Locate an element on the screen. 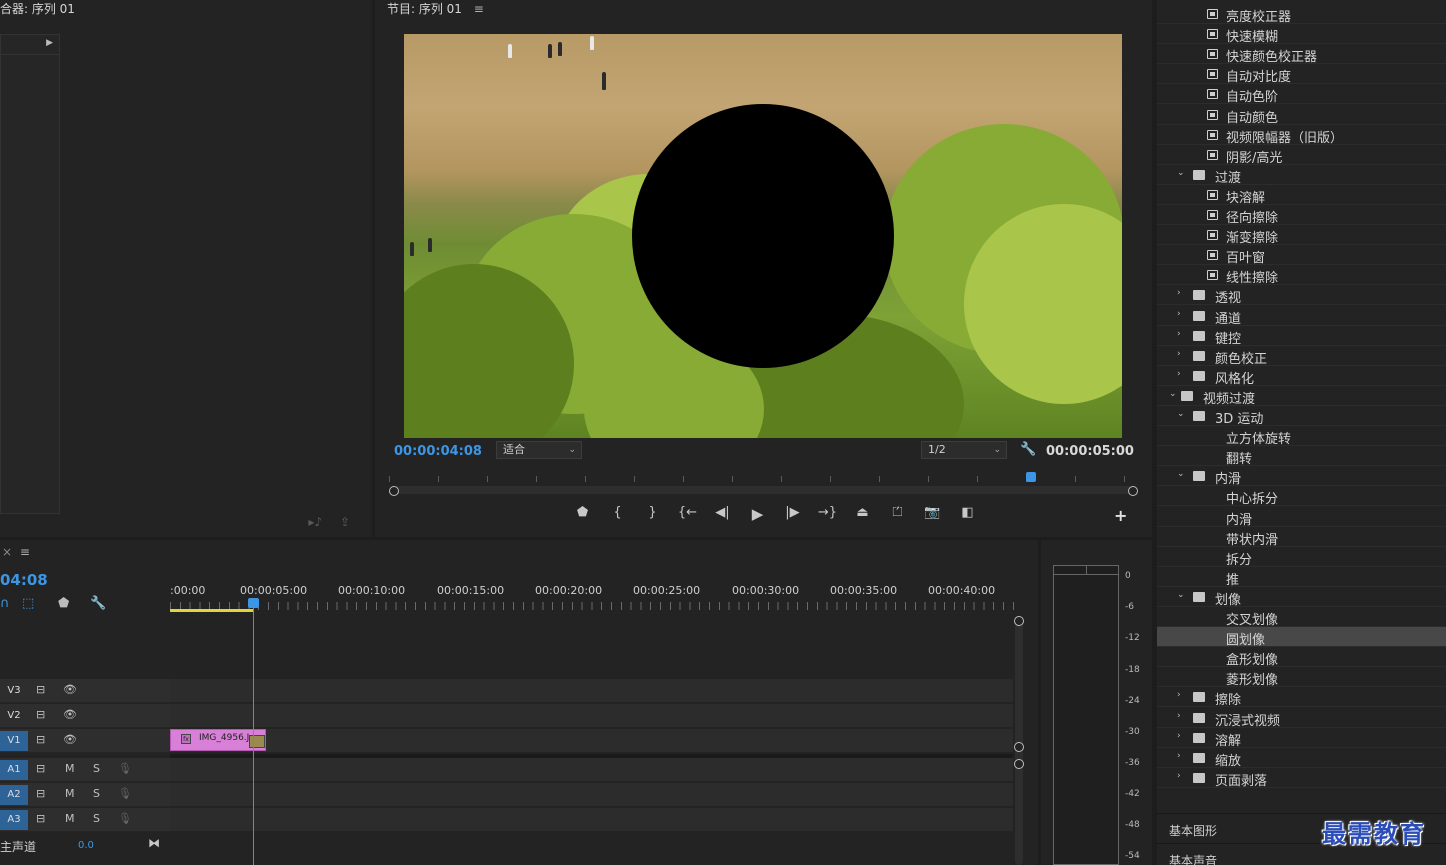 The image size is (1446, 865). effects-list-item: 视频限幅器（旧版） is located at coordinates (1301, 135).